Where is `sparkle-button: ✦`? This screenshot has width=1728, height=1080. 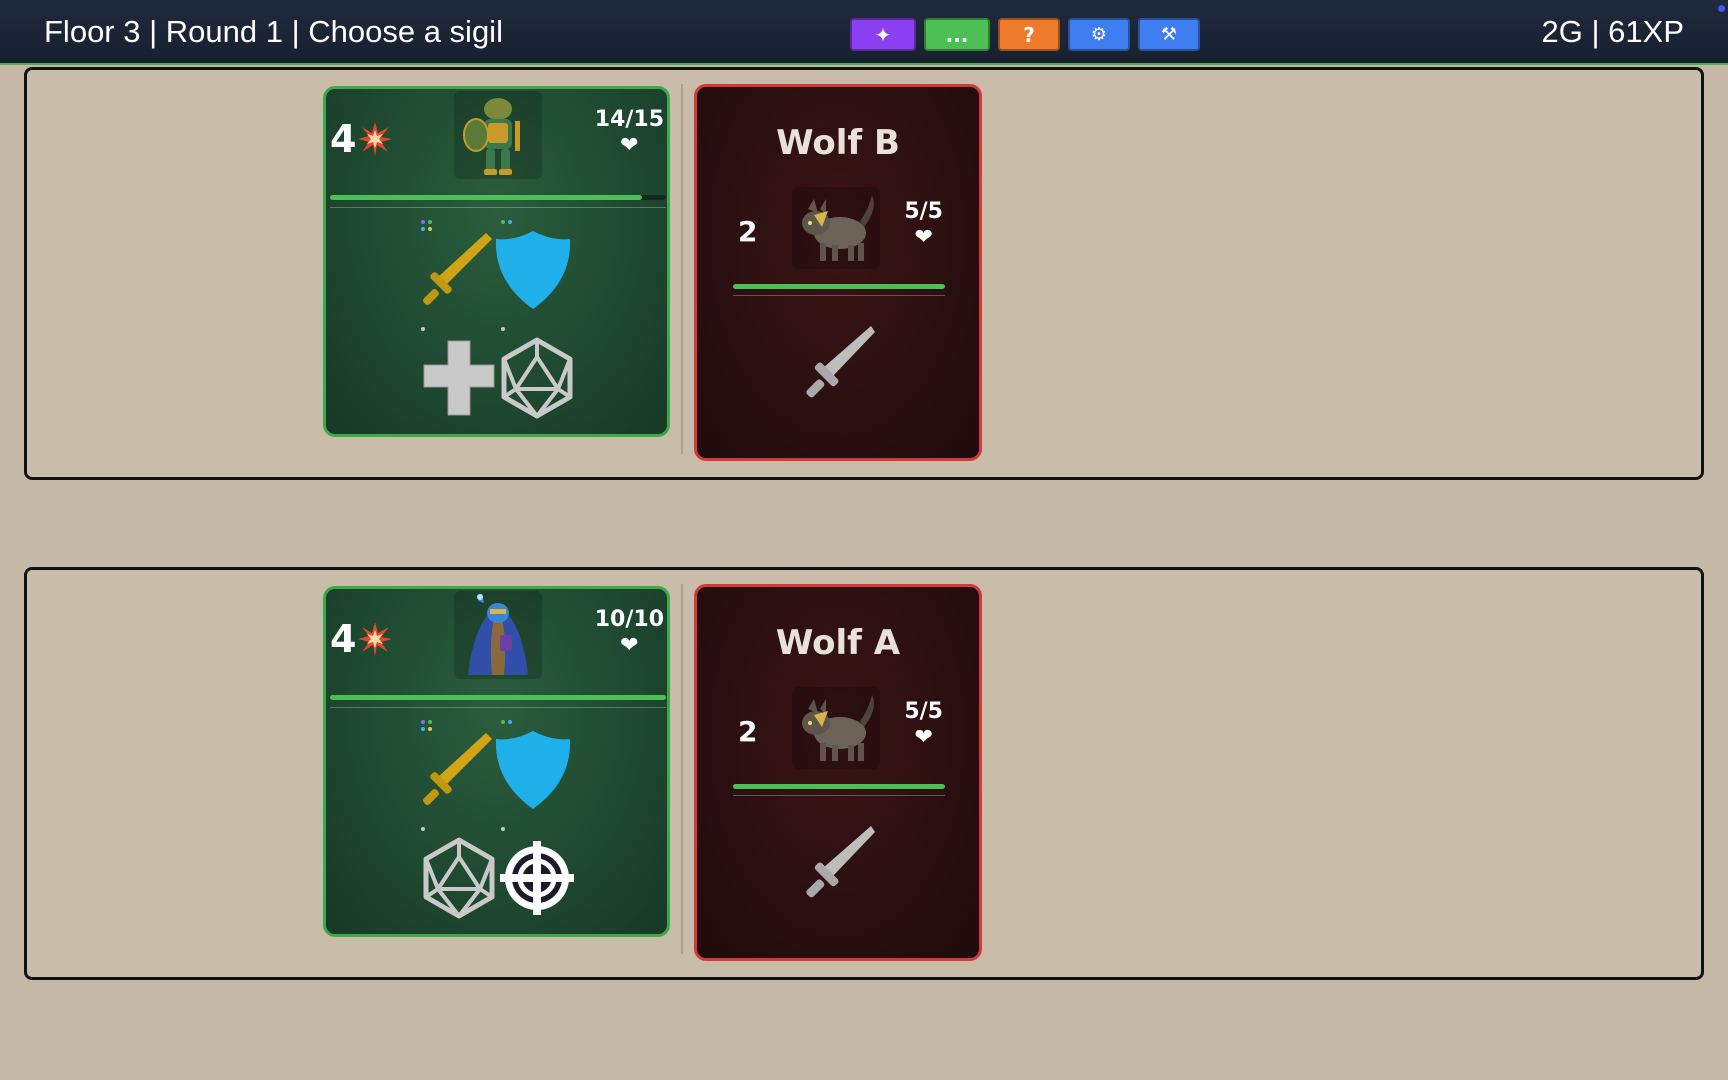 sparkle-button: ✦ is located at coordinates (883, 34).